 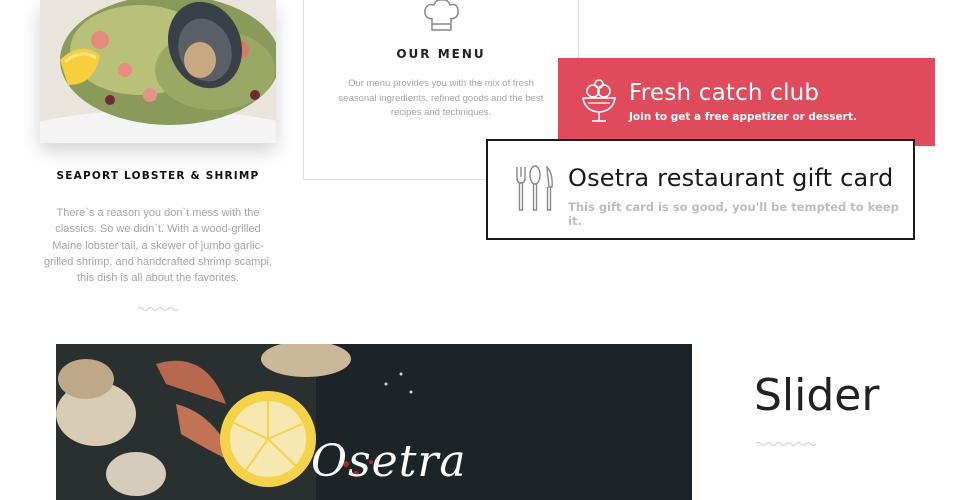 I want to click on club-subtitle: Join to get a free appetizer or dessert., so click(x=743, y=117).